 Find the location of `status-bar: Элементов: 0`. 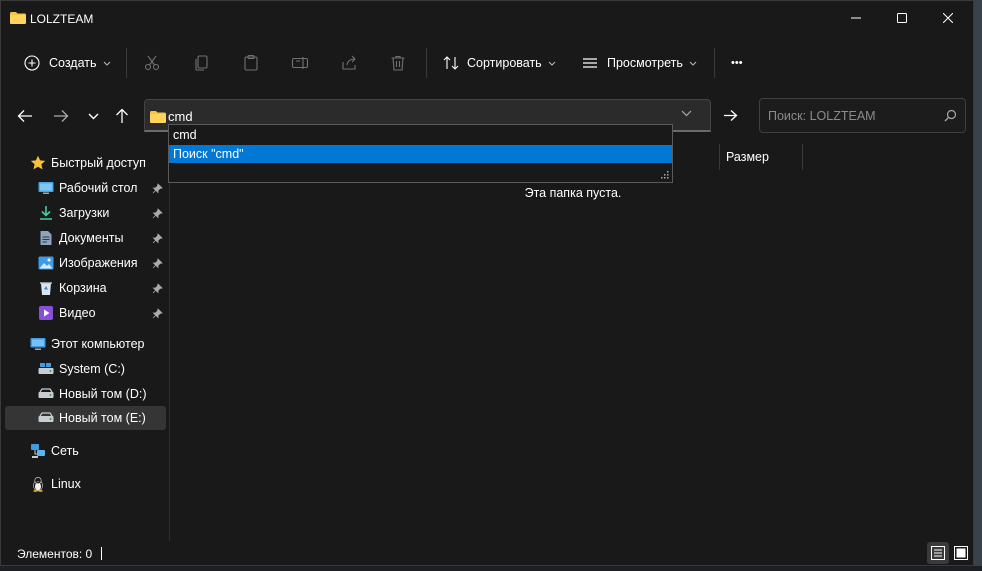

status-bar: Элементов: 0 is located at coordinates (487, 554).